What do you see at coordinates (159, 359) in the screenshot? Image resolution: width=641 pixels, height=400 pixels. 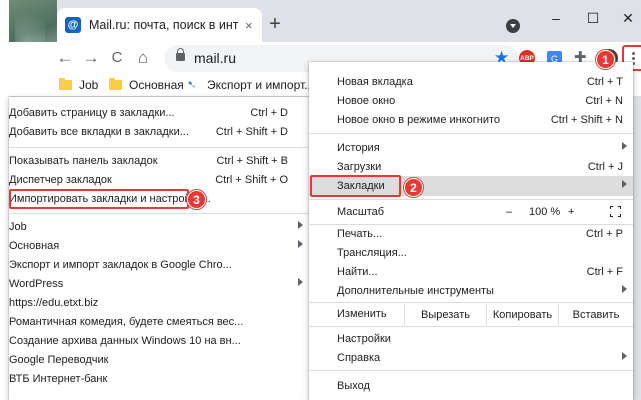 I see `bookmark-link-item: Google Переводчик` at bounding box center [159, 359].